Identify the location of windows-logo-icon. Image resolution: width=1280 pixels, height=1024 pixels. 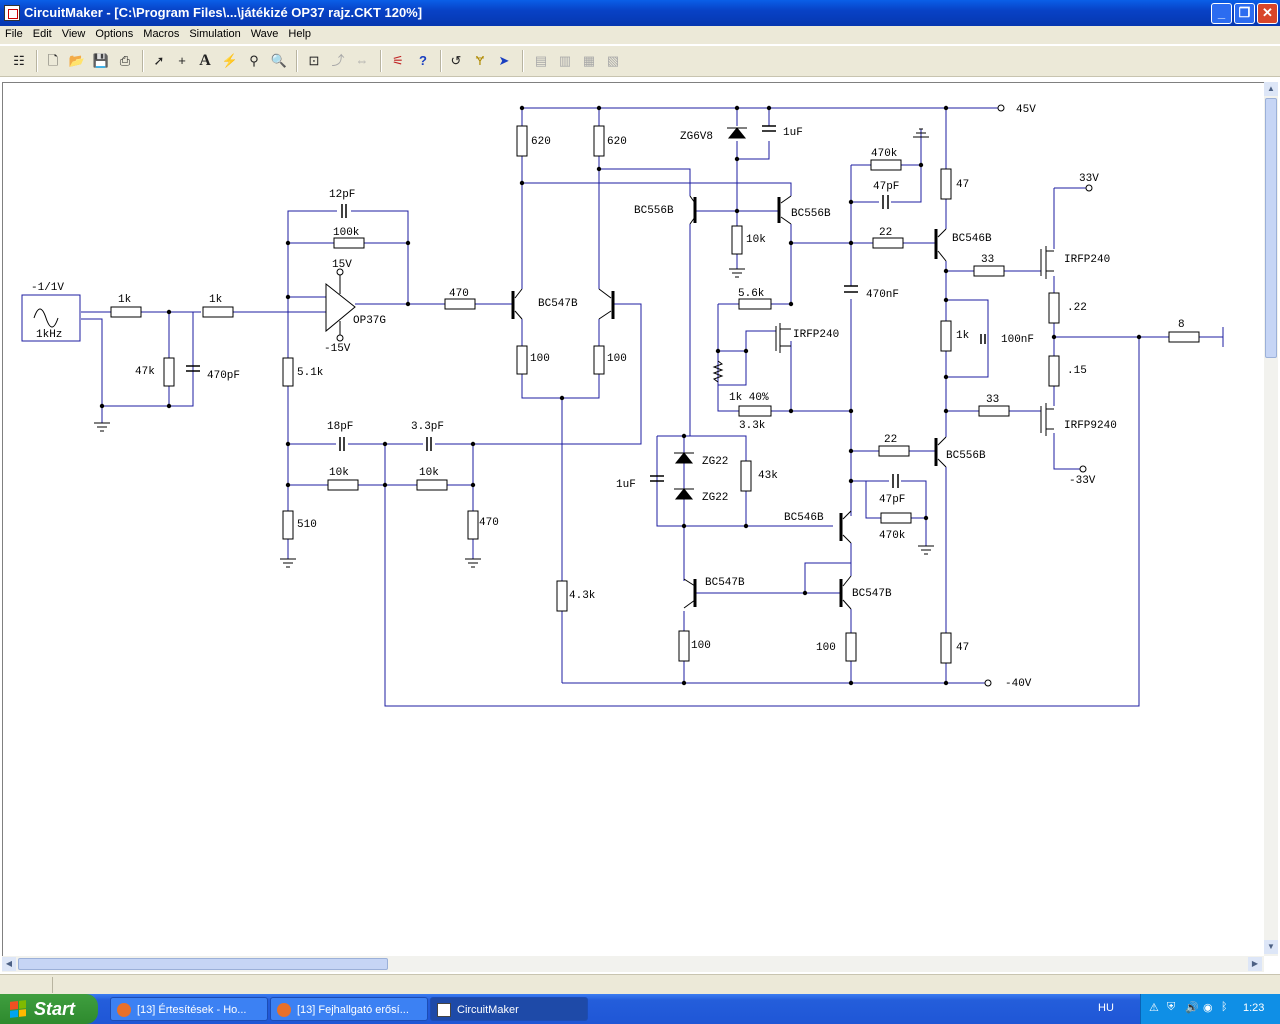
(18, 1009).